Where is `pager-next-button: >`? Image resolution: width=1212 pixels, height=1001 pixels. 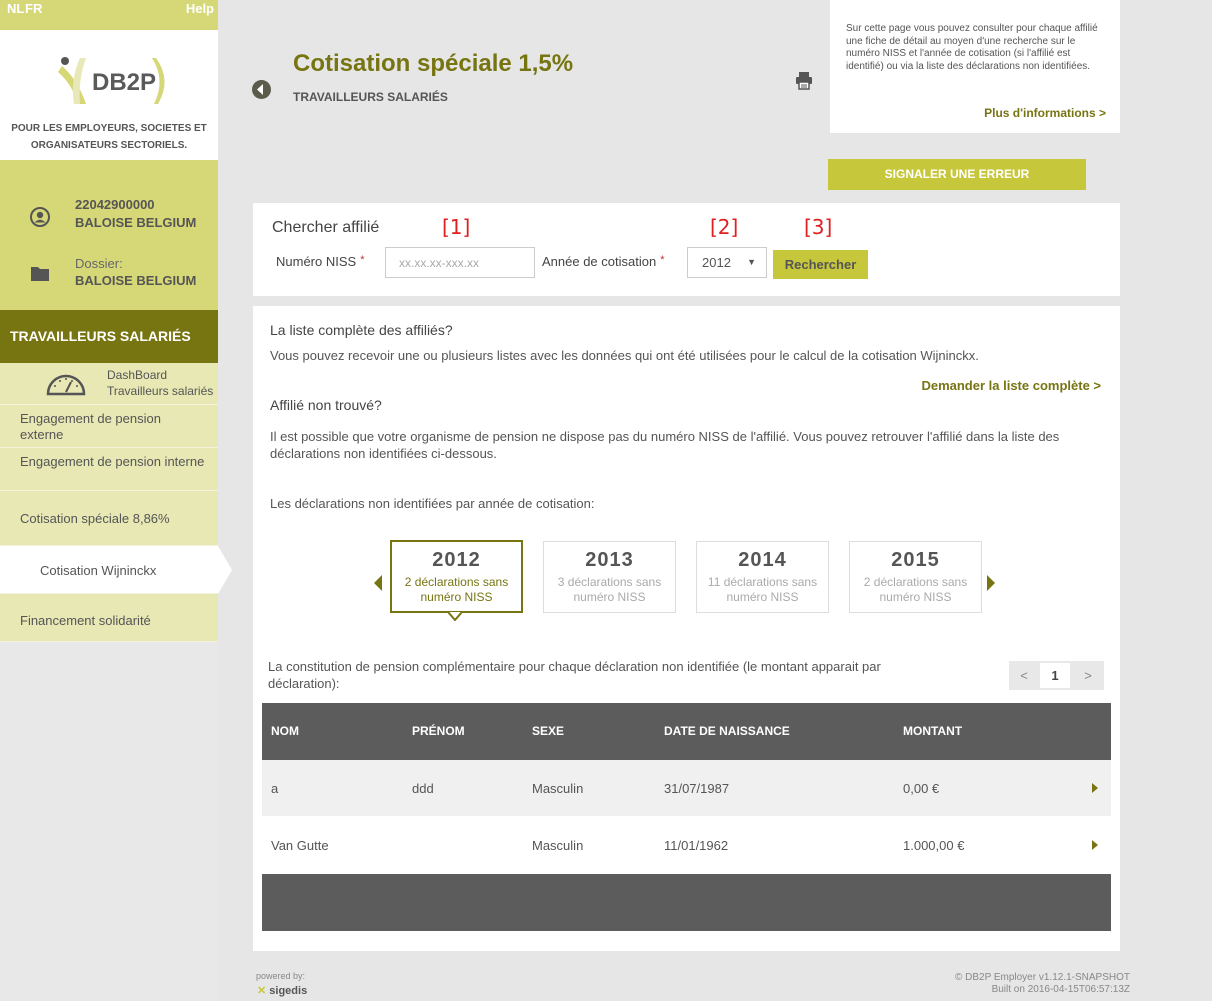 pager-next-button: > is located at coordinates (1088, 675).